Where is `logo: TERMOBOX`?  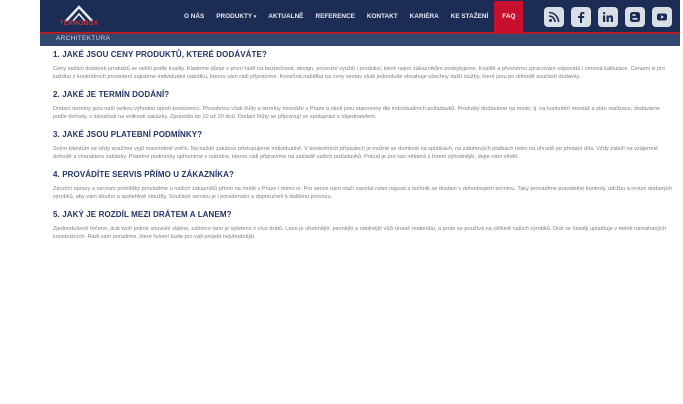 logo: TERMOBOX is located at coordinates (79, 17).